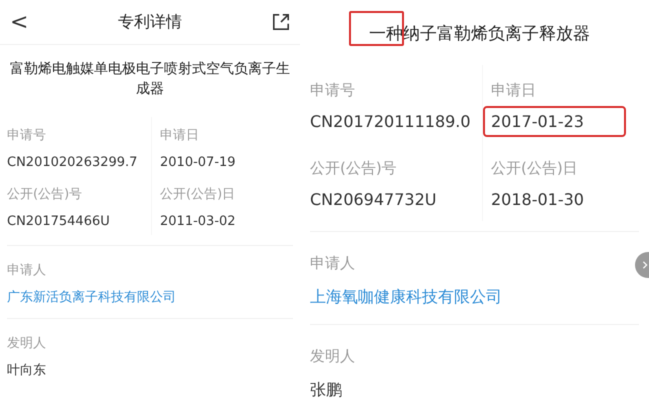 This screenshot has height=403, width=649. Describe the element at coordinates (554, 121) in the screenshot. I see `field-value: 2017-01-23` at that location.